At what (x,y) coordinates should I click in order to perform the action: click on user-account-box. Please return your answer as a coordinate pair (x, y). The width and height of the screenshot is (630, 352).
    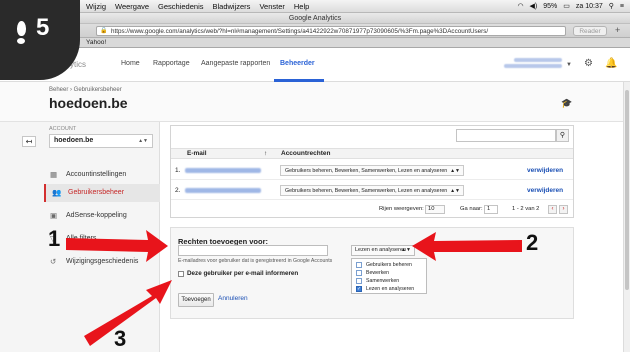
    Looking at the image, I should click on (531, 63).